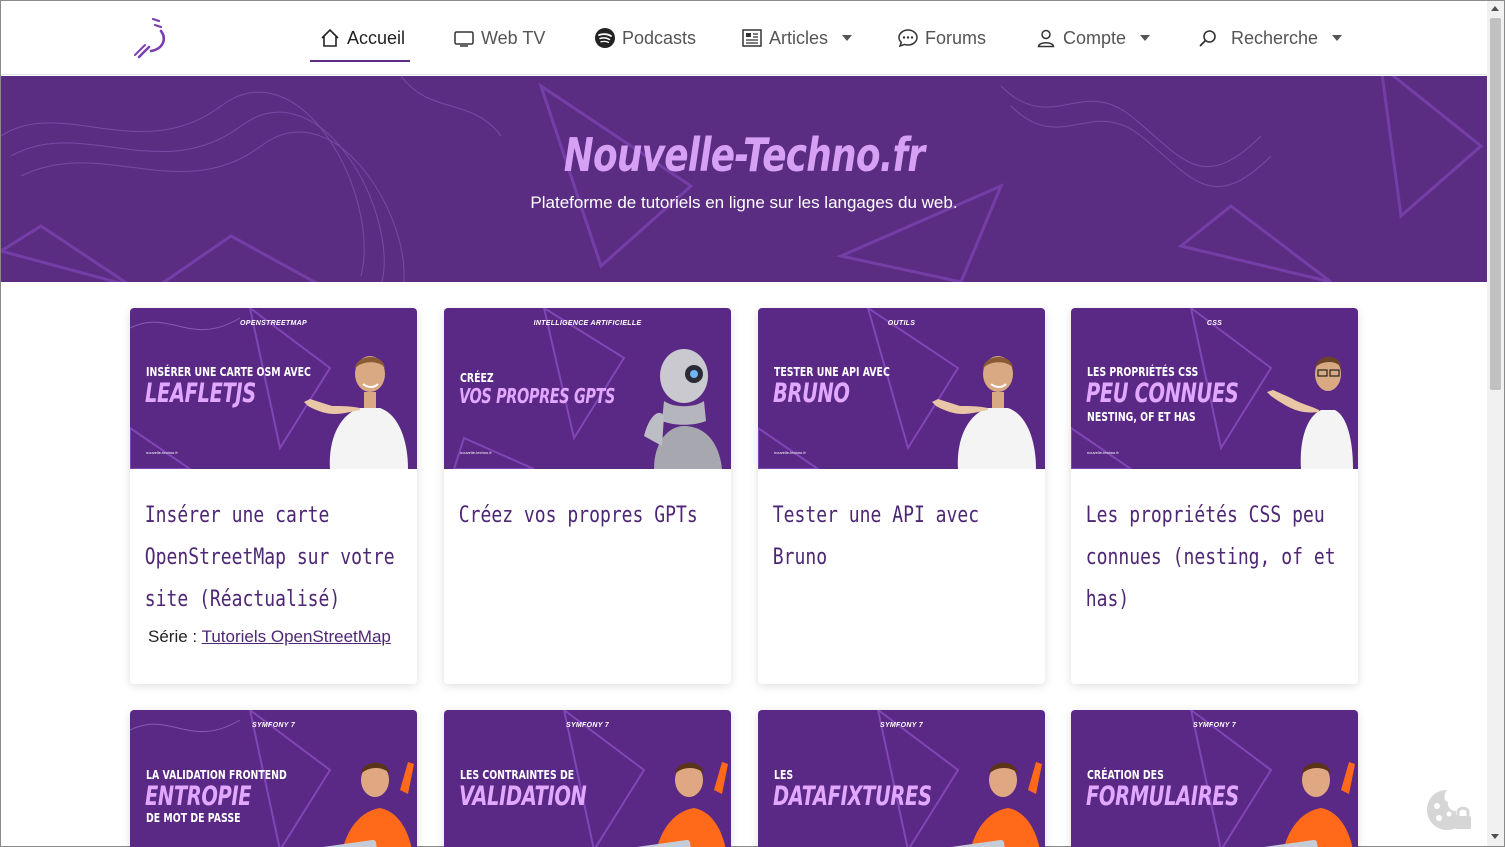 The width and height of the screenshot is (1505, 847). Describe the element at coordinates (330, 37) in the screenshot. I see `home-icon` at that location.